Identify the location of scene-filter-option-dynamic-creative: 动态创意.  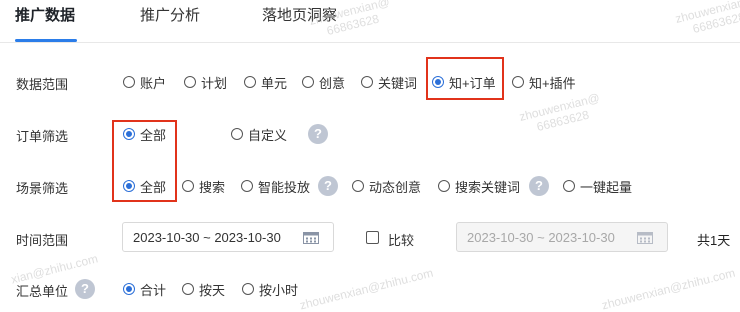
(386, 186).